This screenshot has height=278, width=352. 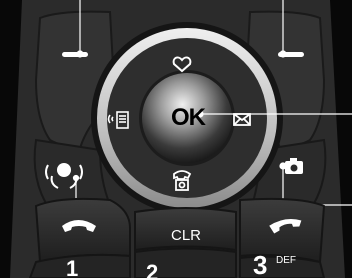 I want to click on nav-down-button, so click(x=187, y=181).